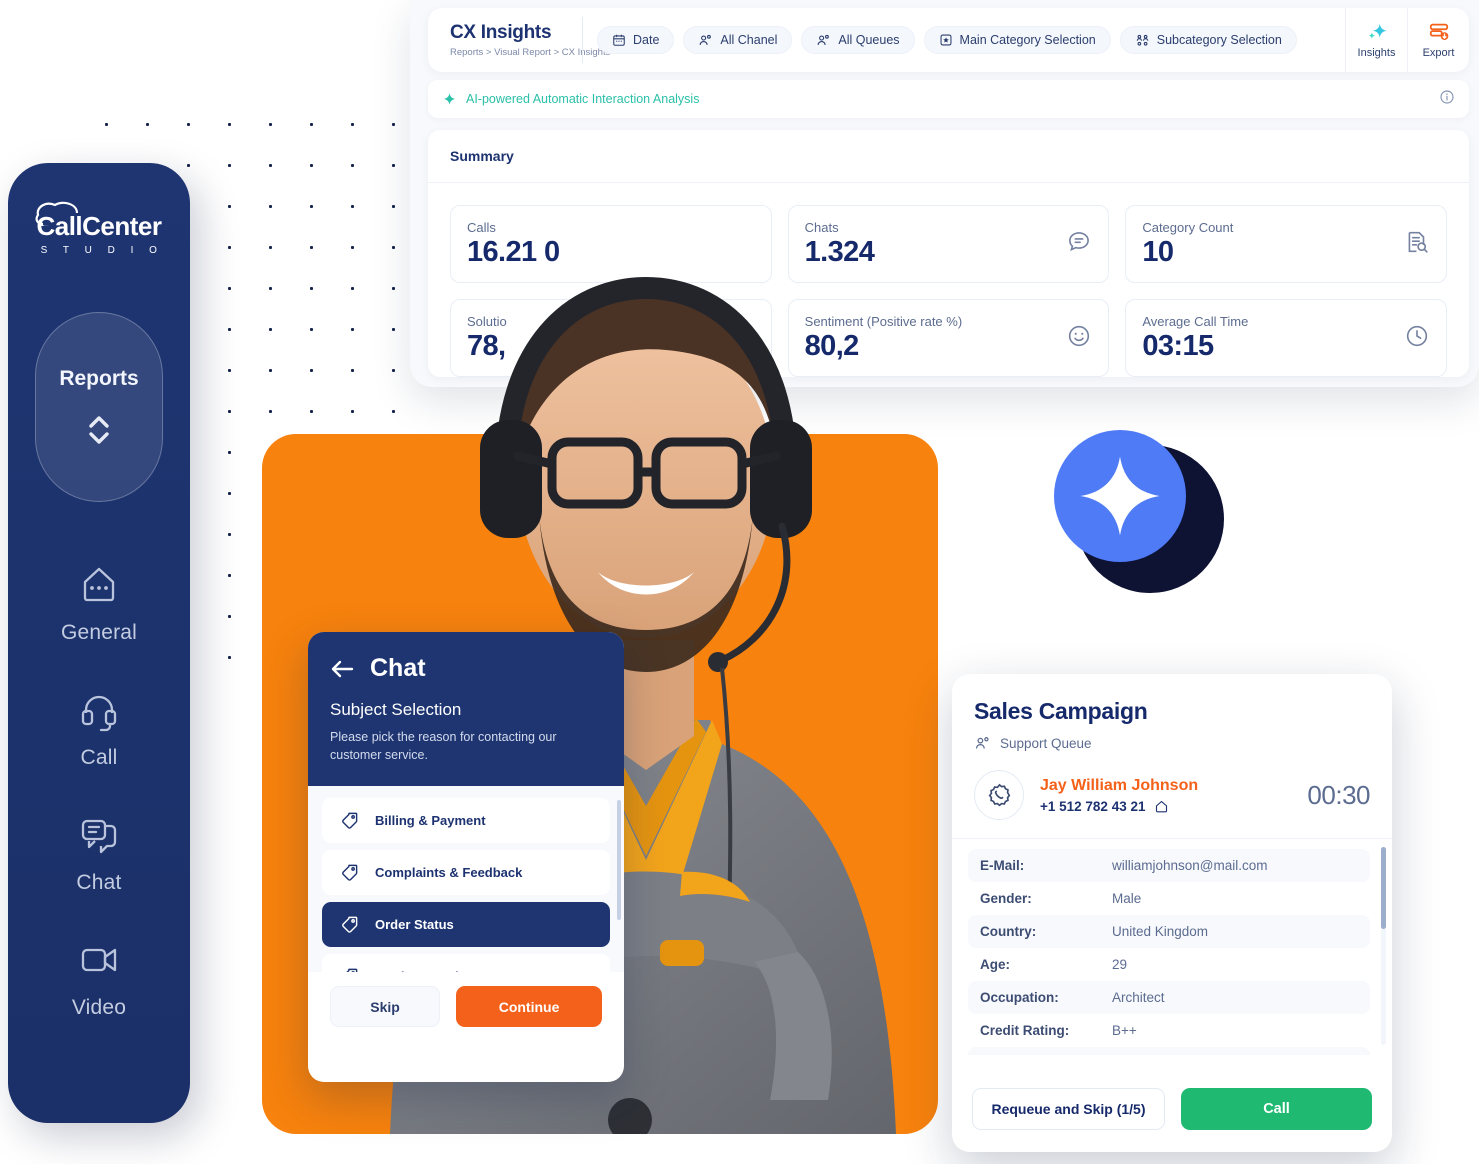 Image resolution: width=1479 pixels, height=1164 pixels. I want to click on sidebar-item-label: Chat, so click(99, 882).